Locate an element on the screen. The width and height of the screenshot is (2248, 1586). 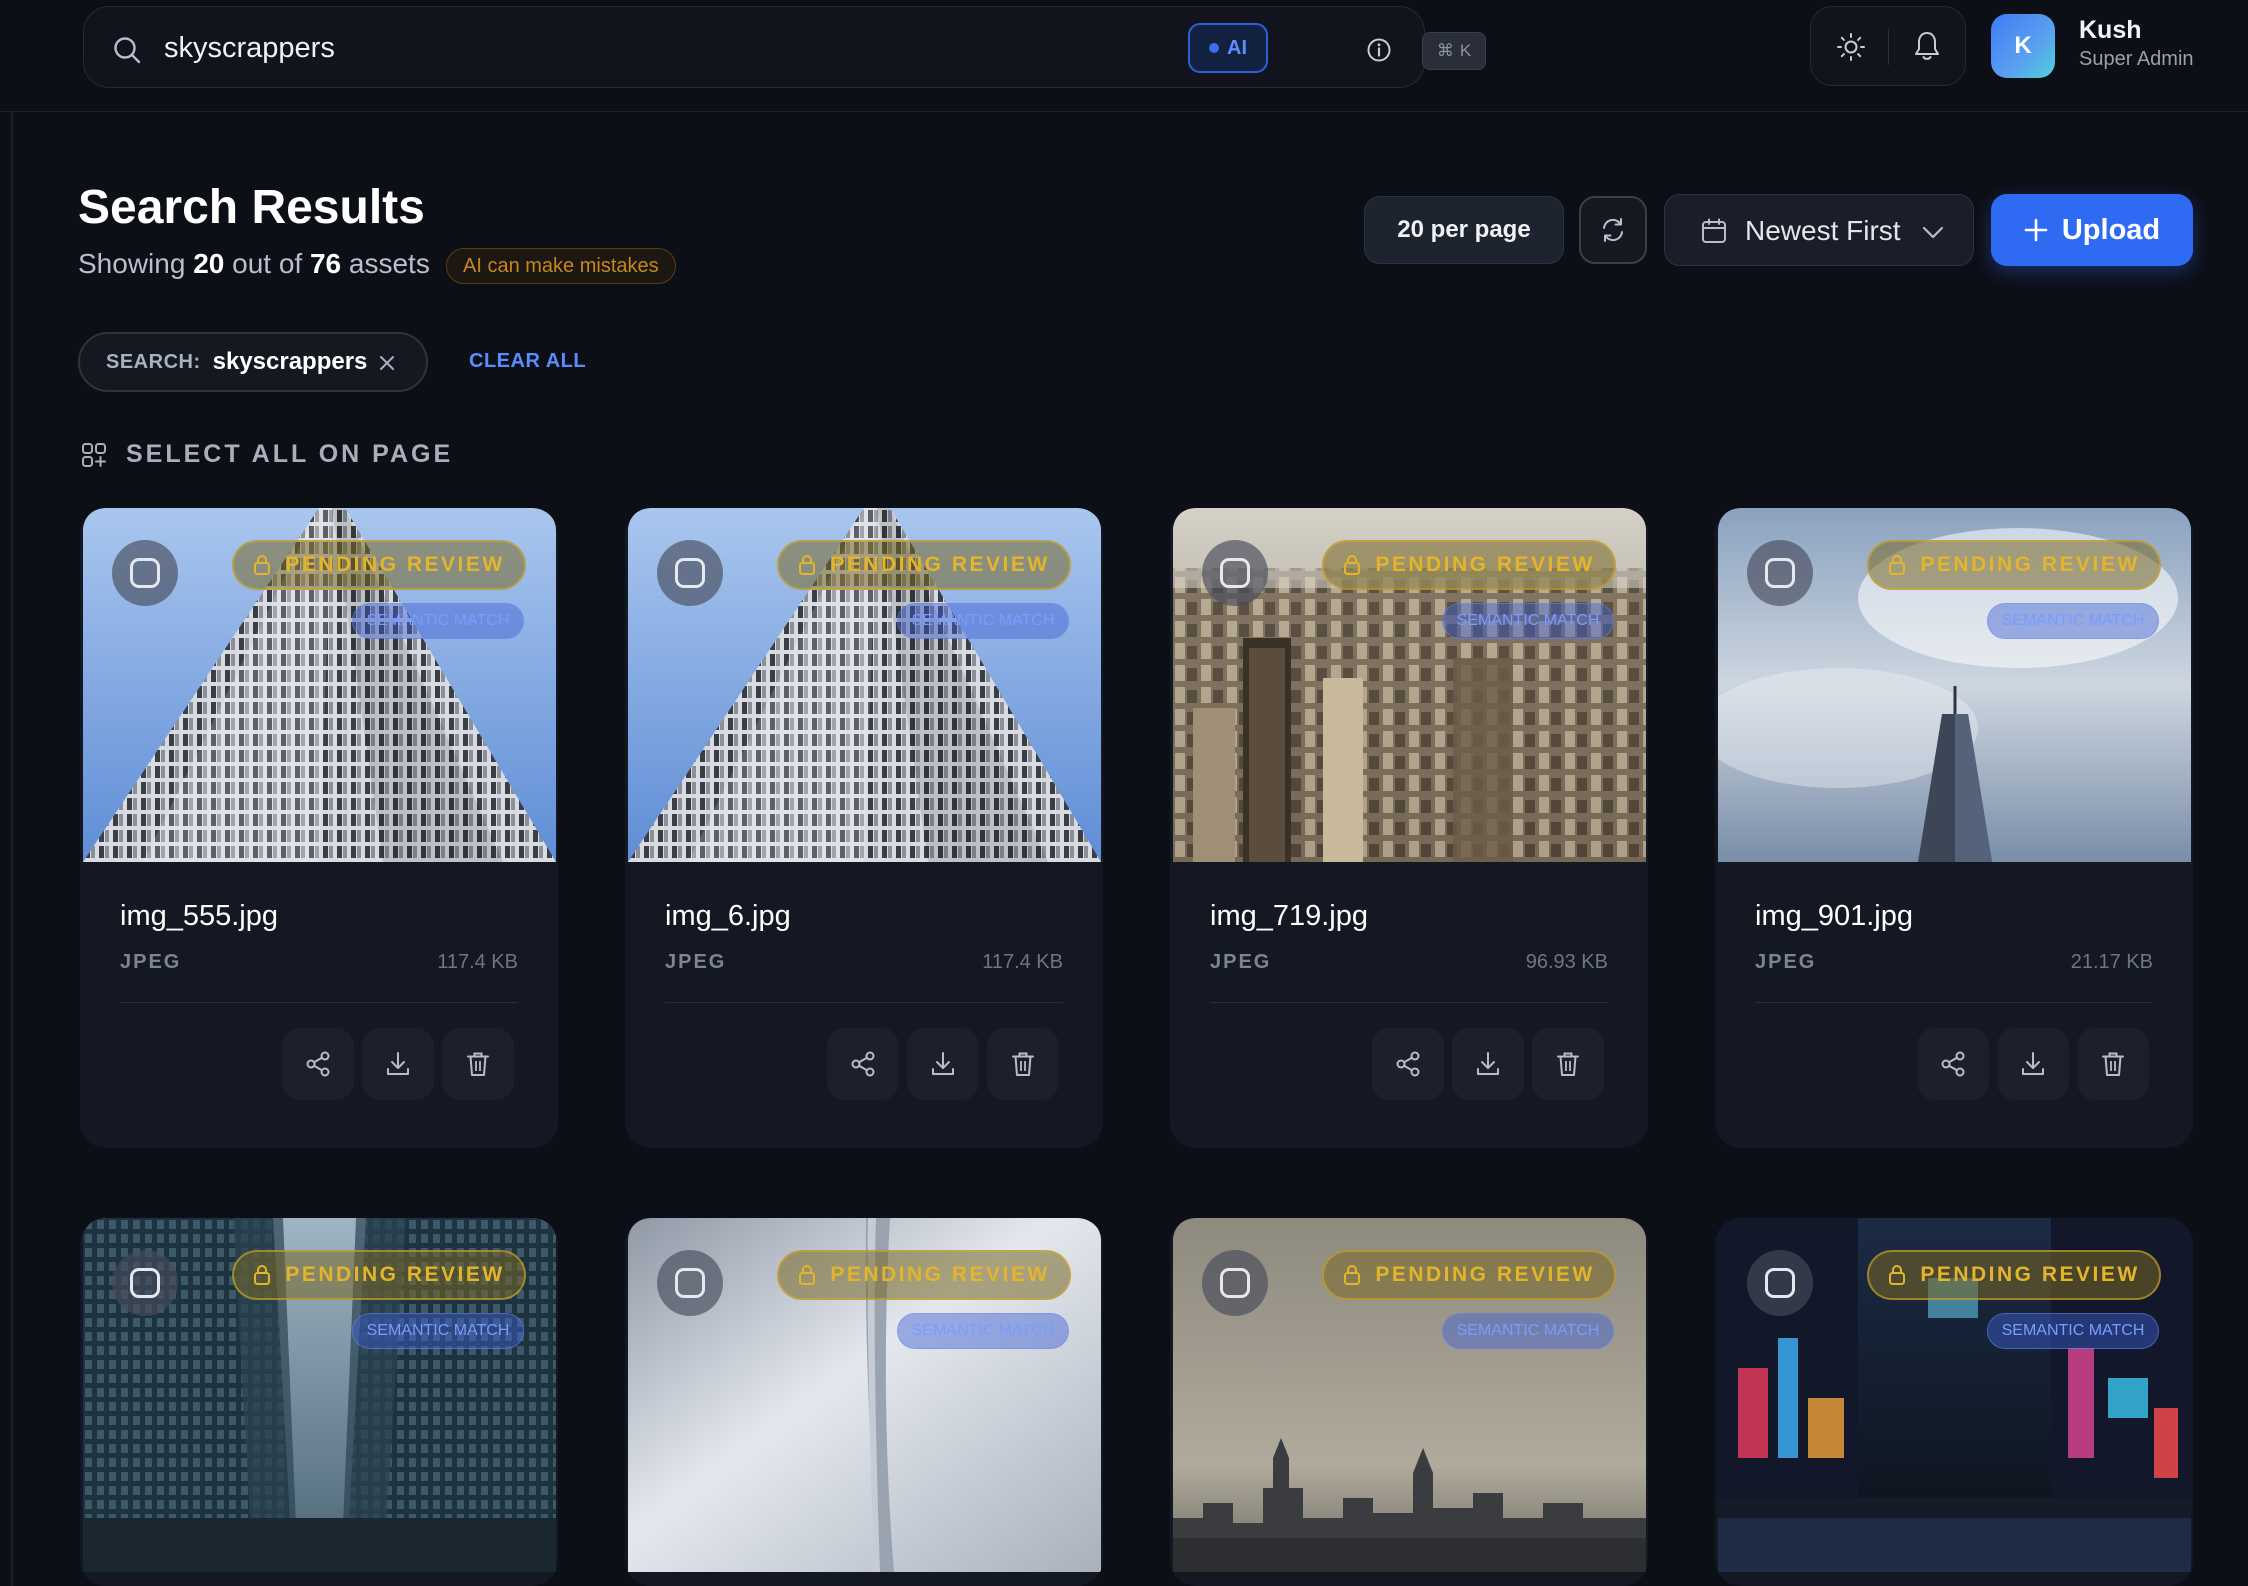
select-all-on-page: SELECT ALL ON PAGE is located at coordinates (266, 454).